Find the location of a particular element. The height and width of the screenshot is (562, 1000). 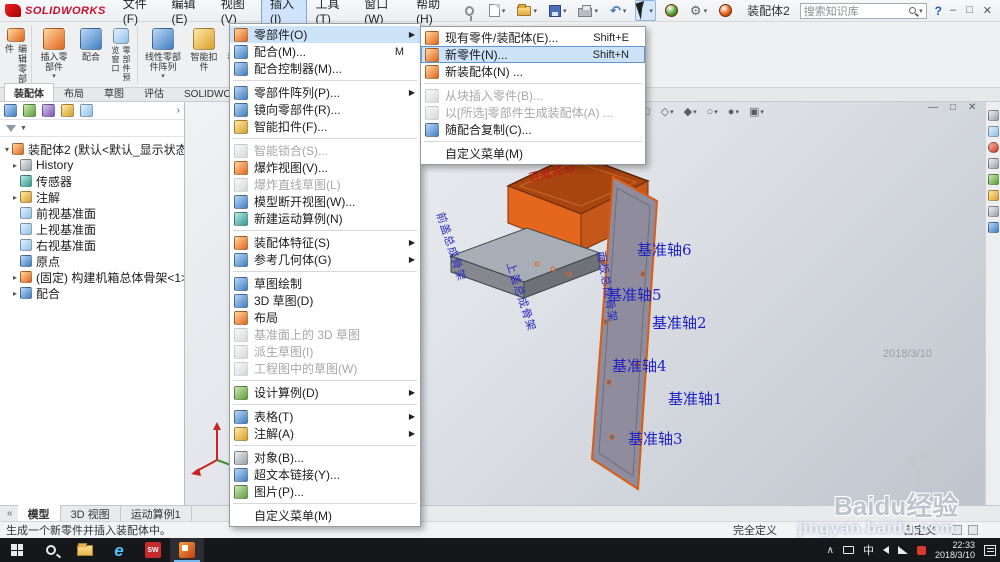

units-selector: 自定义 is located at coordinates (919, 530).